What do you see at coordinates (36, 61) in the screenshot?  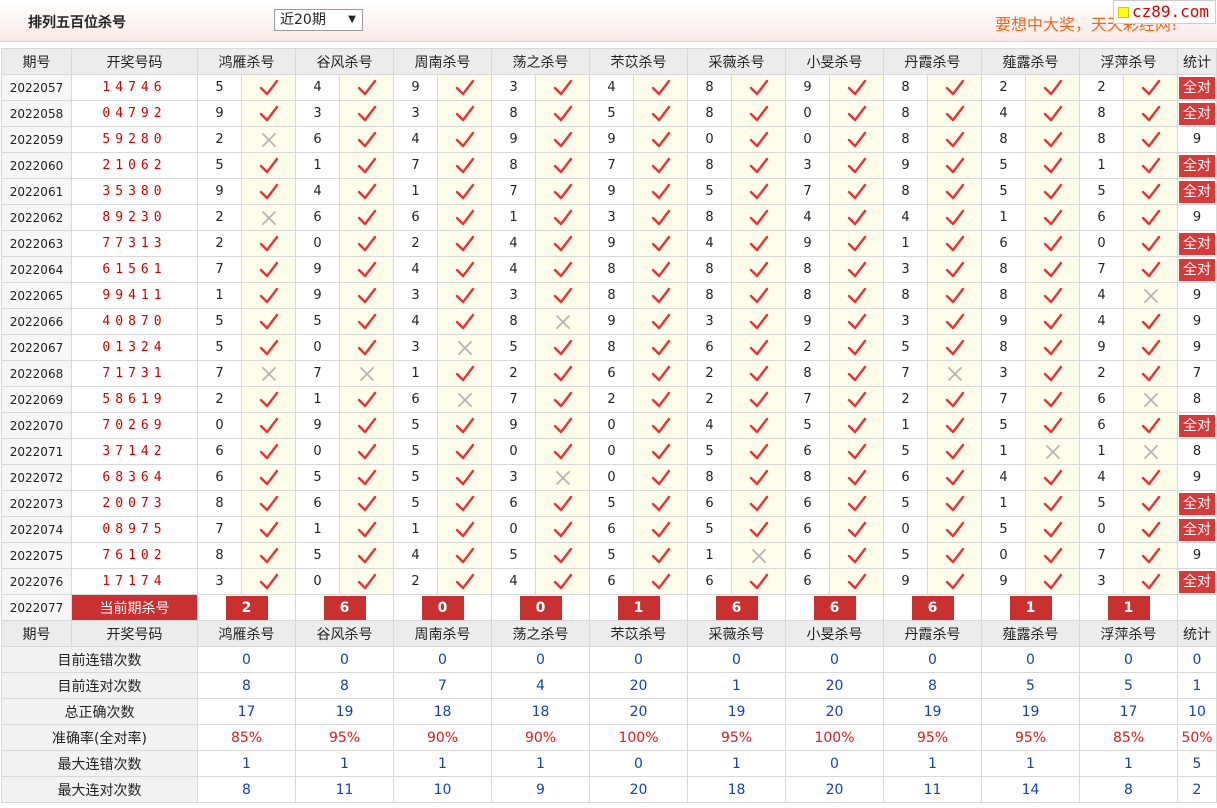 I see `header-issue: 期号` at bounding box center [36, 61].